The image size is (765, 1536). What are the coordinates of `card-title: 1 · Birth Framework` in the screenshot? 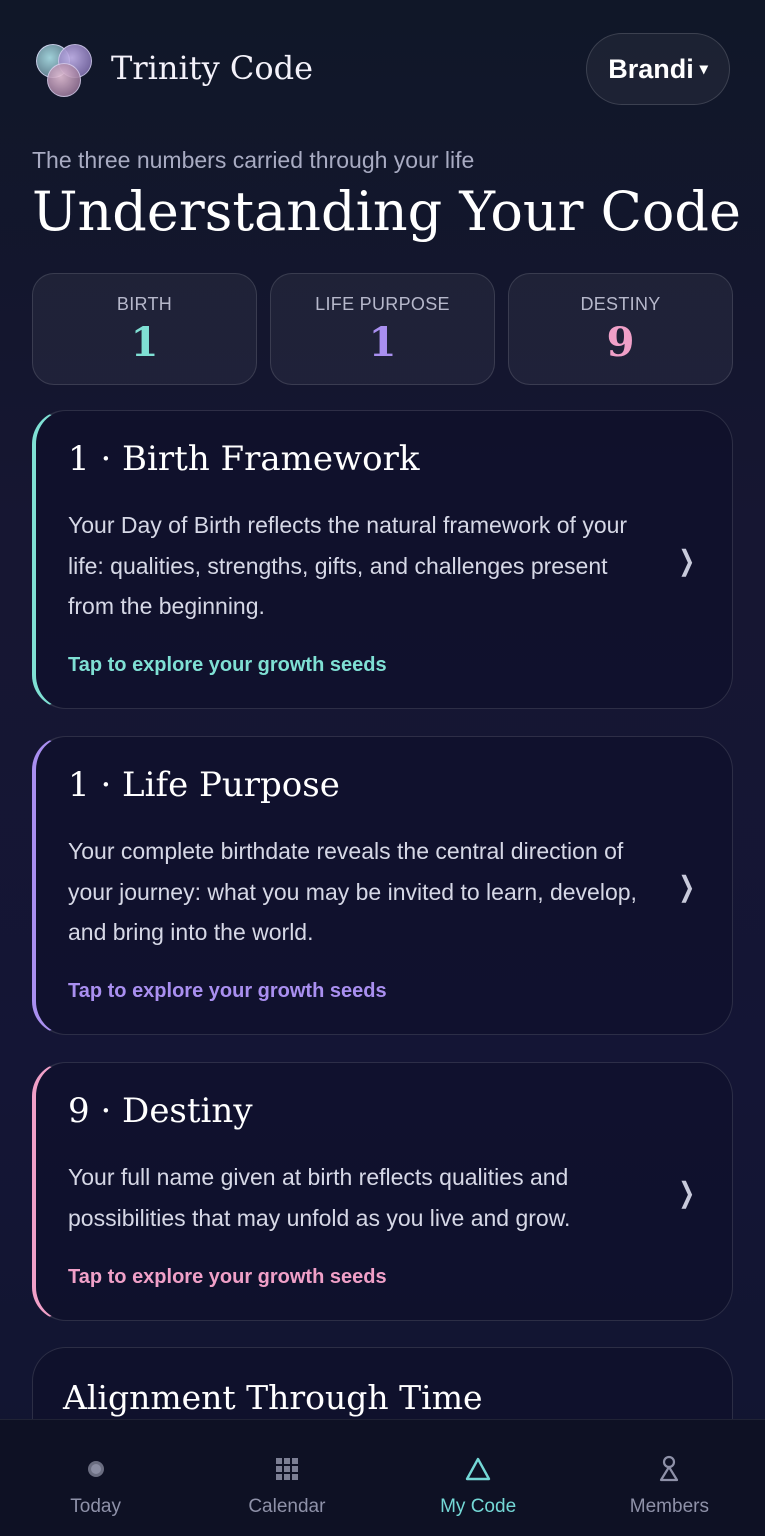 It's located at (244, 459).